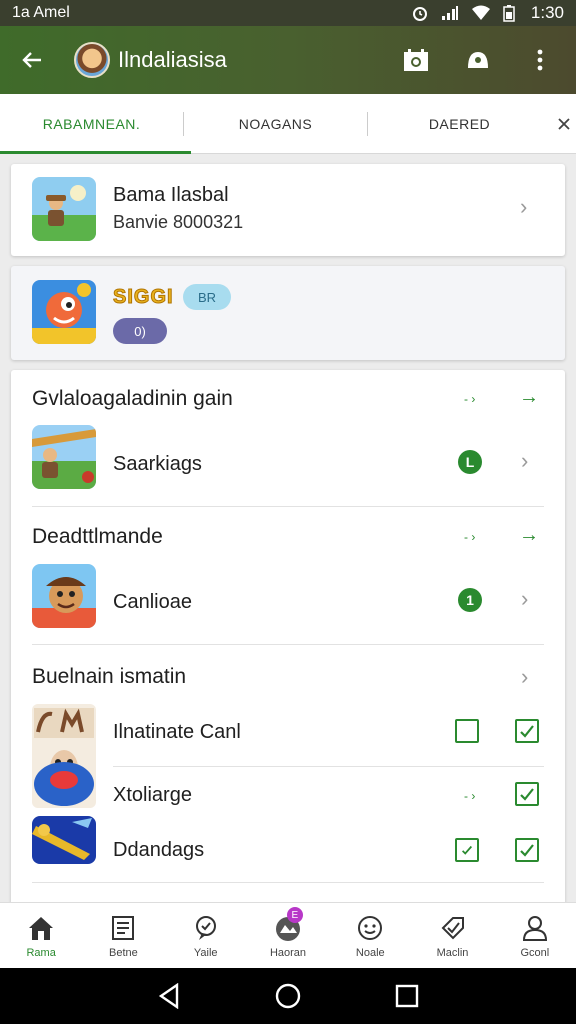 This screenshot has width=576, height=1024. What do you see at coordinates (132, 398) in the screenshot?
I see `section-title: Gvlaloagaladinin gain` at bounding box center [132, 398].